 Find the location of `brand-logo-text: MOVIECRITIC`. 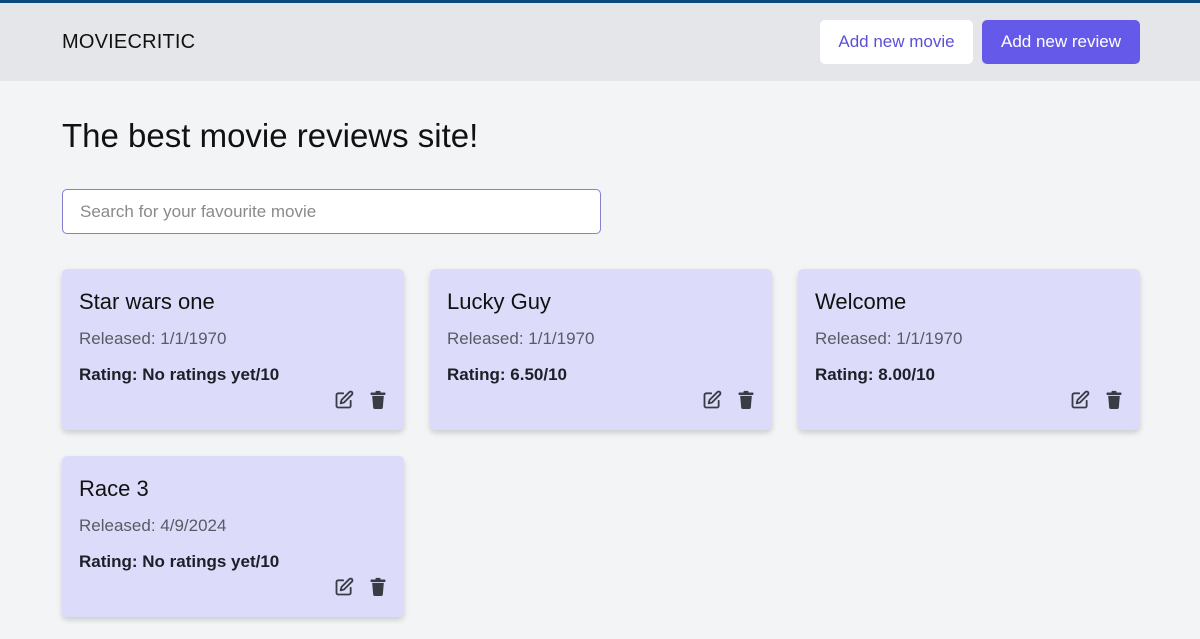

brand-logo-text: MOVIECRITIC is located at coordinates (128, 42).